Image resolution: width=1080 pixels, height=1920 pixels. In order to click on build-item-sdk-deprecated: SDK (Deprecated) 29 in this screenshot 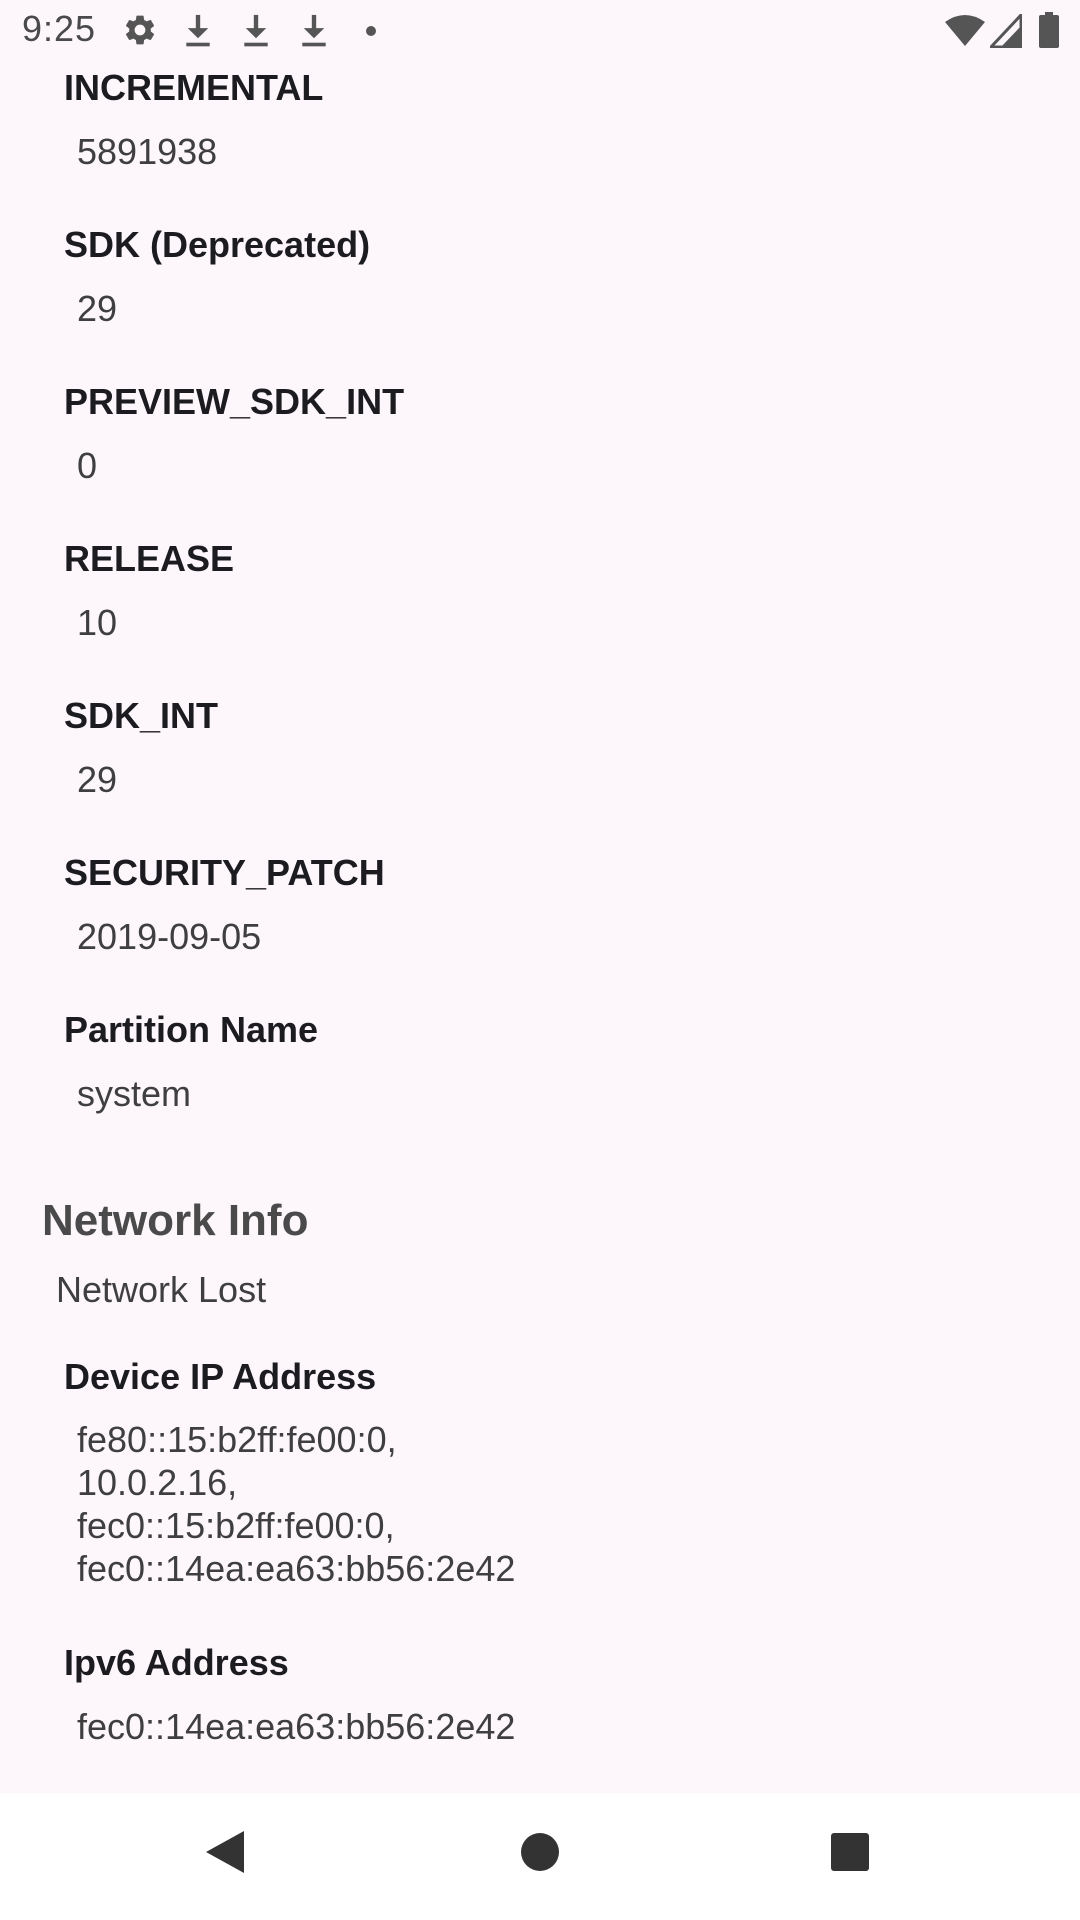, I will do `click(217, 277)`.